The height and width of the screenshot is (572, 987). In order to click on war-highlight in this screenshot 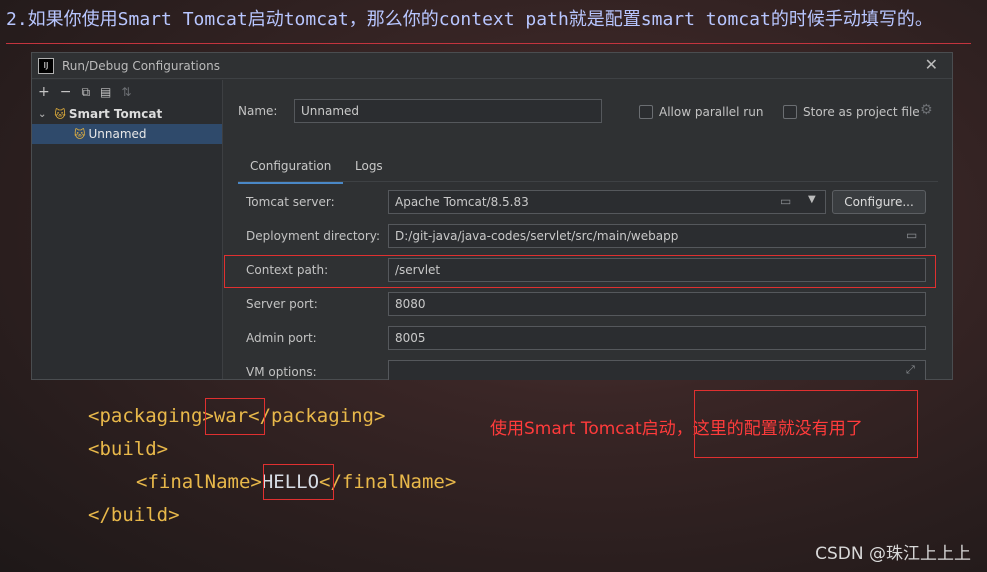, I will do `click(235, 416)`.